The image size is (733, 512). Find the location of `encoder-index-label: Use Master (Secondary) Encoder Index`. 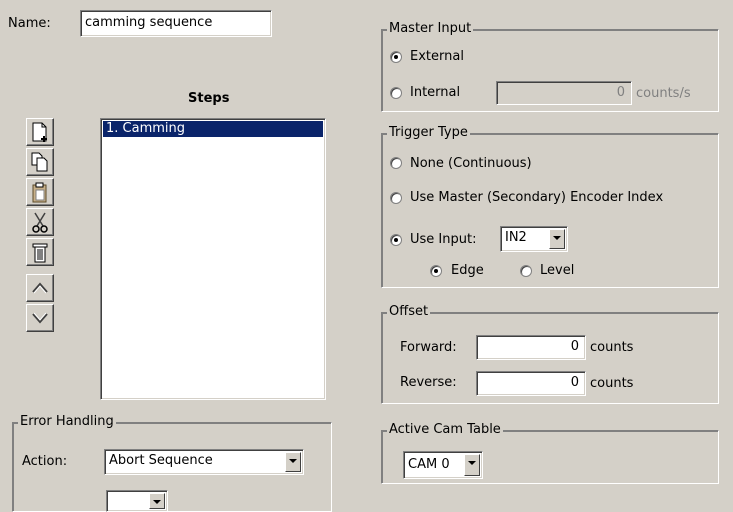

encoder-index-label: Use Master (Secondary) Encoder Index is located at coordinates (537, 197).